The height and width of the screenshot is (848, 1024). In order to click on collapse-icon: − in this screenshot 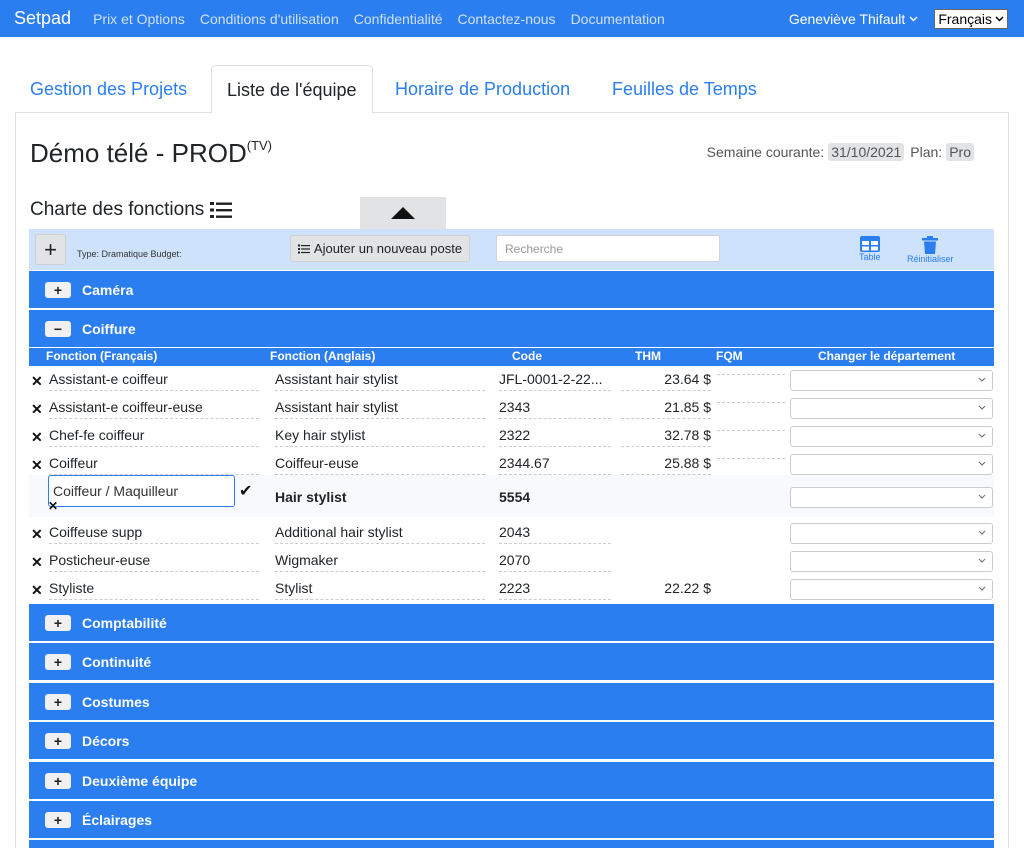, I will do `click(58, 328)`.